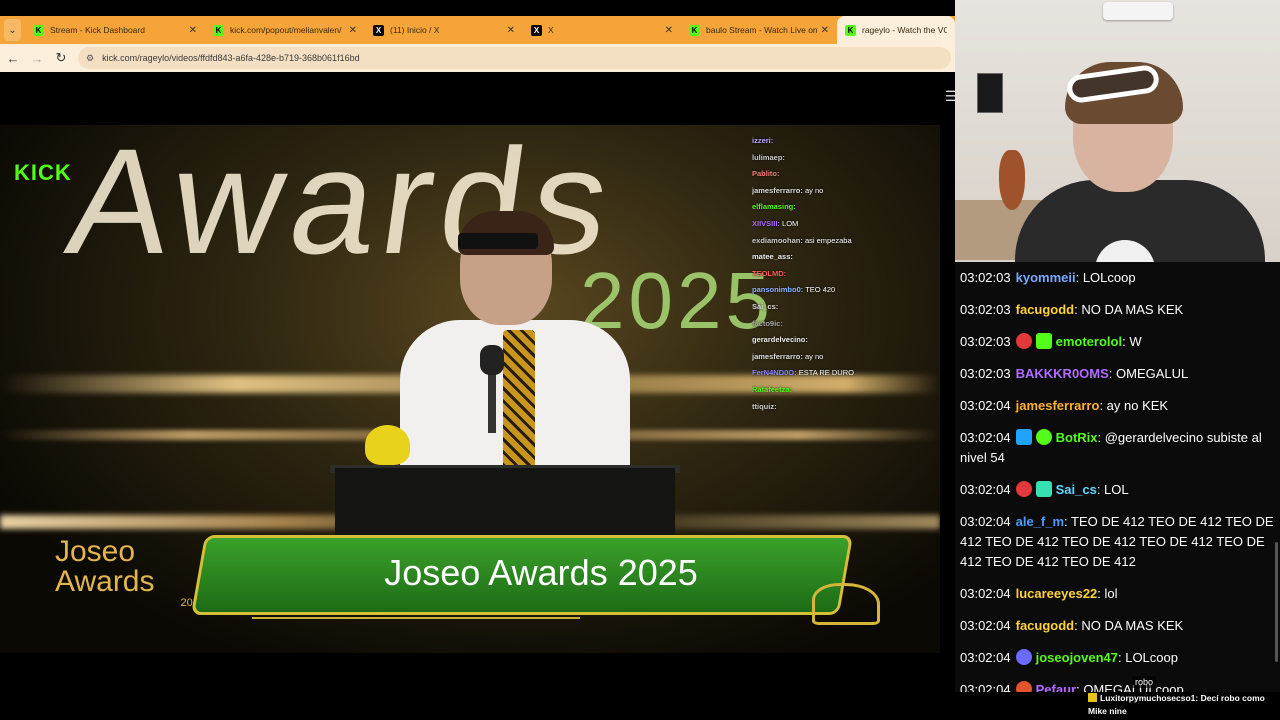  Describe the element at coordinates (1046, 277) in the screenshot. I see `chat-username: kyommeii` at that location.